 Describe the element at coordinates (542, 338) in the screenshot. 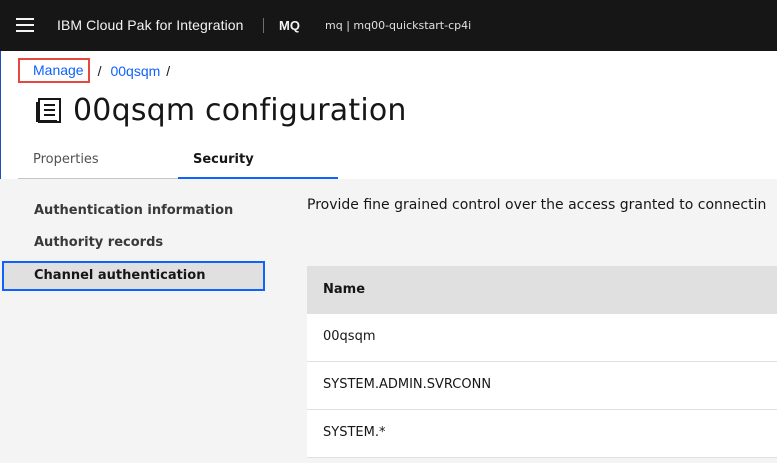

I see `table-row: 00qsqm` at that location.